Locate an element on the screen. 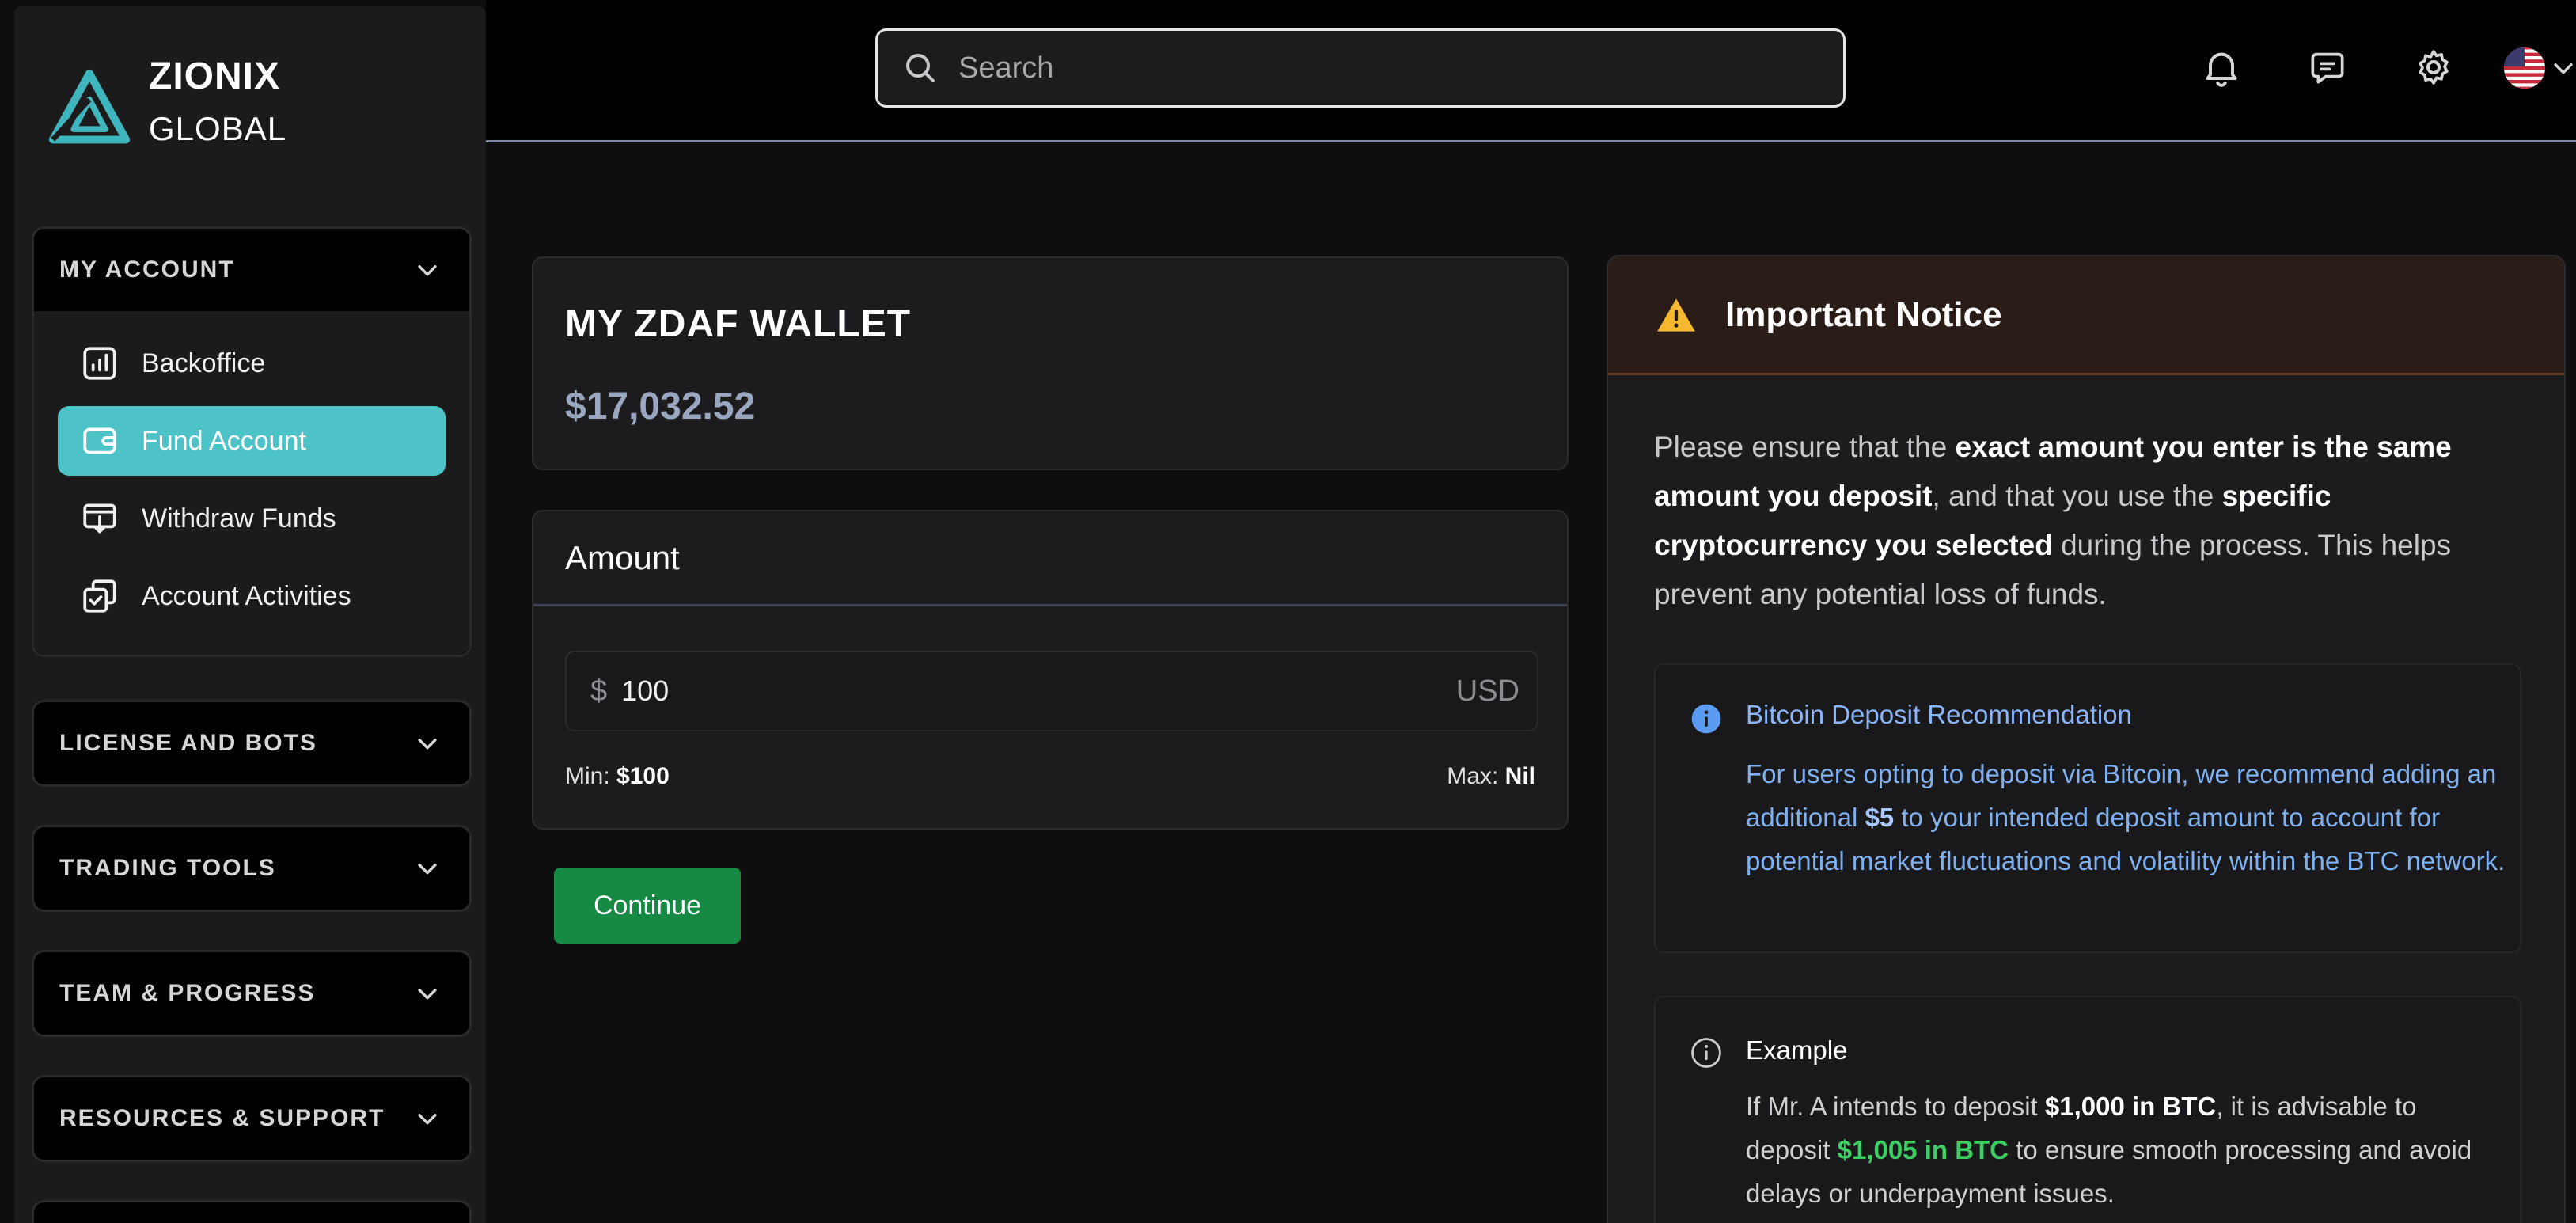 This screenshot has width=2576, height=1223. info-outline-icon is located at coordinates (1706, 1053).